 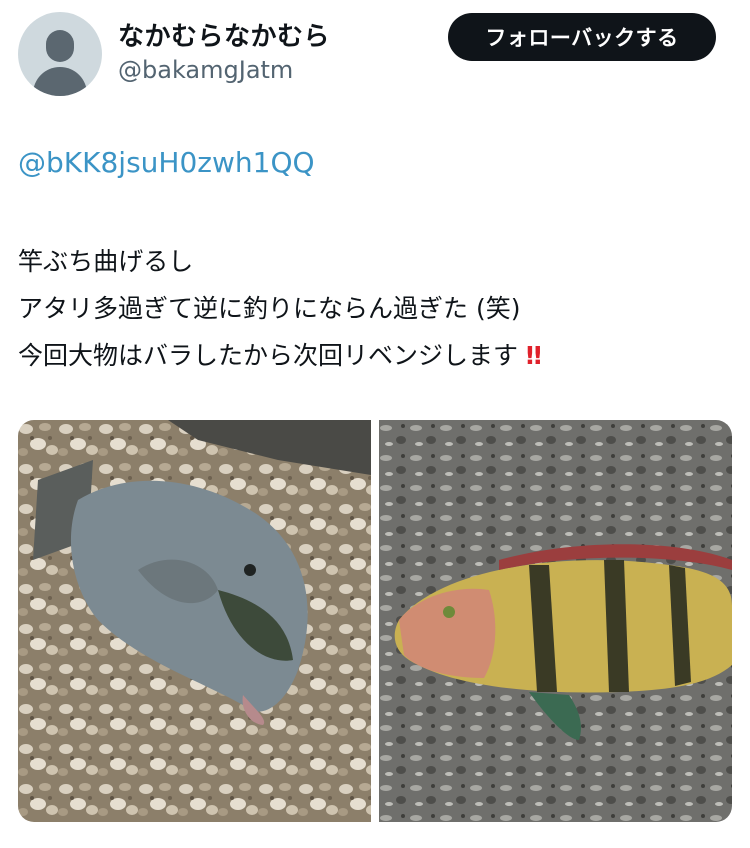 What do you see at coordinates (60, 46) in the screenshot?
I see `default-avatar-icon` at bounding box center [60, 46].